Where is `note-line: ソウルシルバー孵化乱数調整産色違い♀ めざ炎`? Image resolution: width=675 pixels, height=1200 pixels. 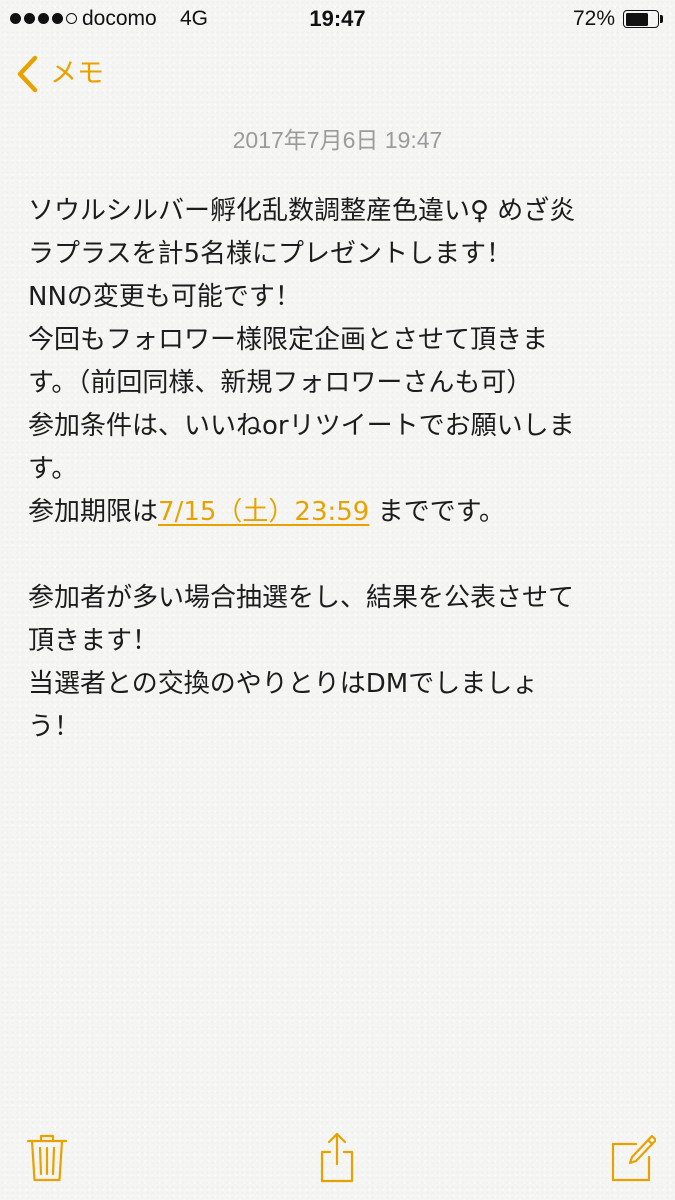
note-line: ソウルシルバー孵化乱数調整産色違い♀ めざ炎 is located at coordinates (302, 211).